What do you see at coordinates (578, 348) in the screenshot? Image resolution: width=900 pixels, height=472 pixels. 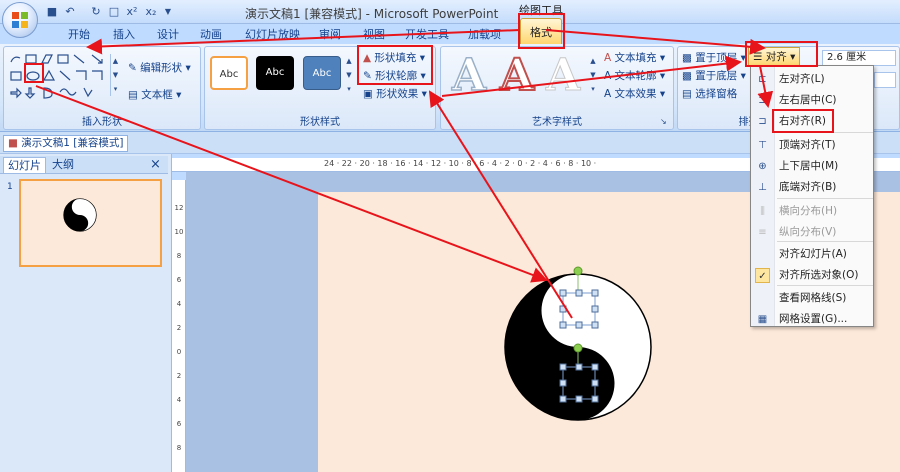 I see `rotate-handle-bottom` at bounding box center [578, 348].